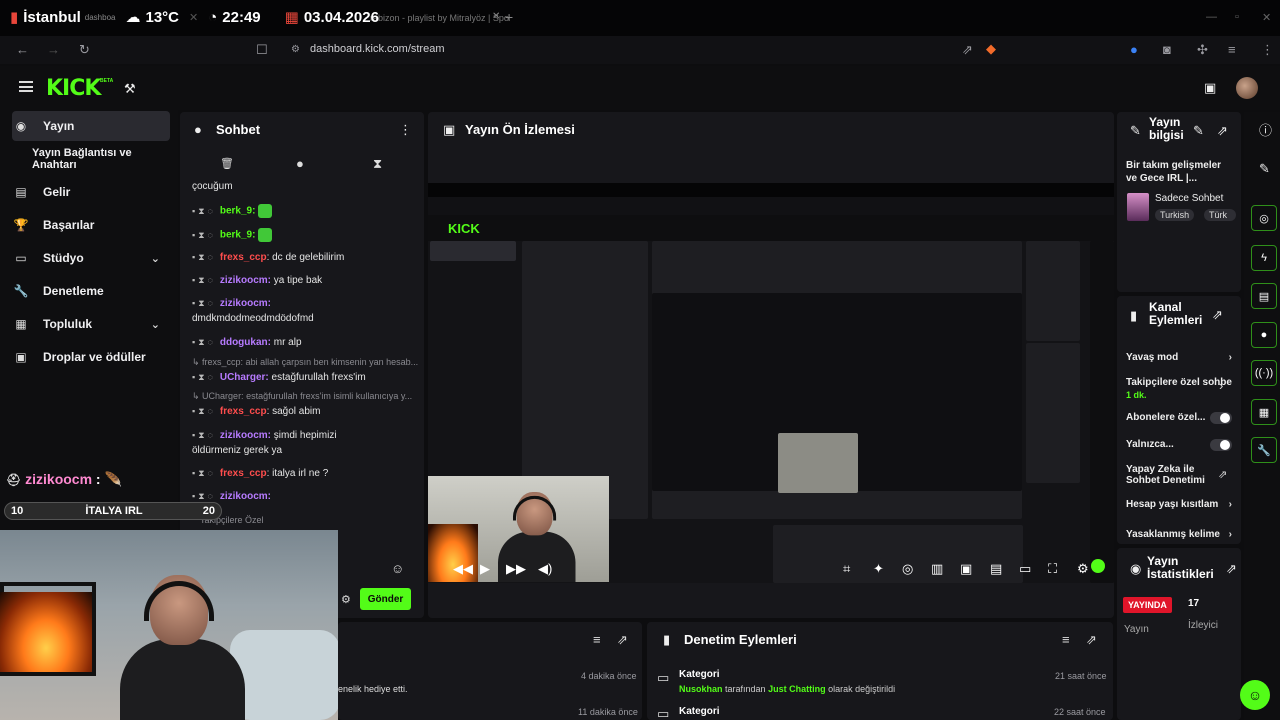  I want to click on filter-icon: ≡, so click(1066, 640).